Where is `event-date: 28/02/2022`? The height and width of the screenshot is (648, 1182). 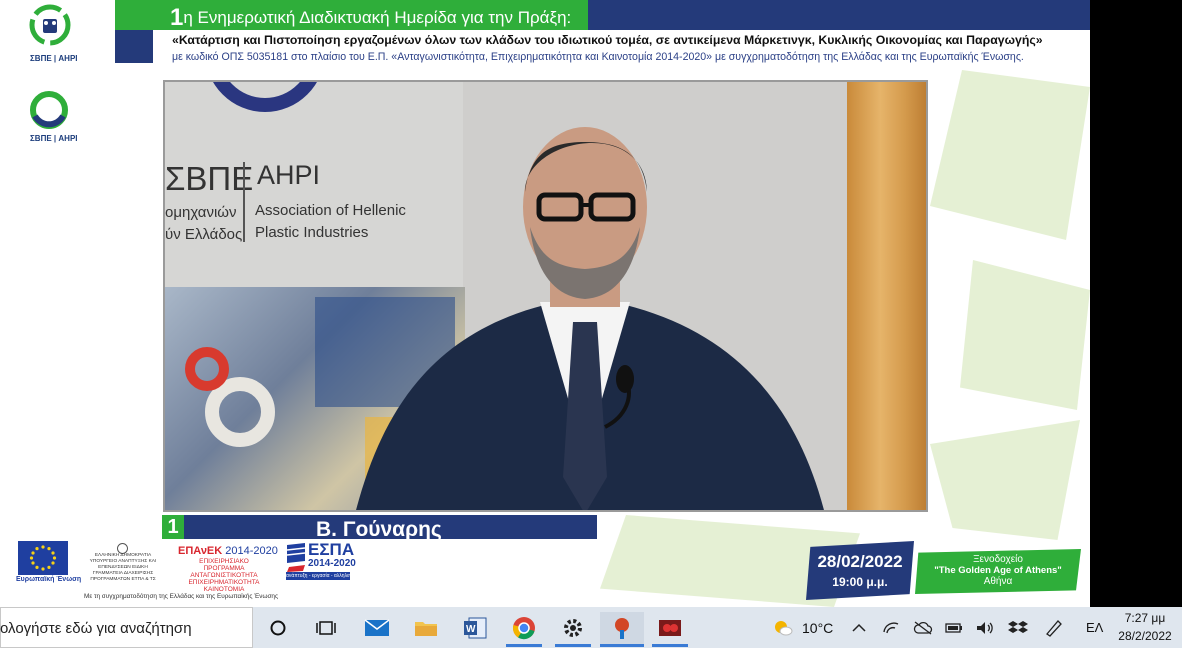 event-date: 28/02/2022 is located at coordinates (860, 561).